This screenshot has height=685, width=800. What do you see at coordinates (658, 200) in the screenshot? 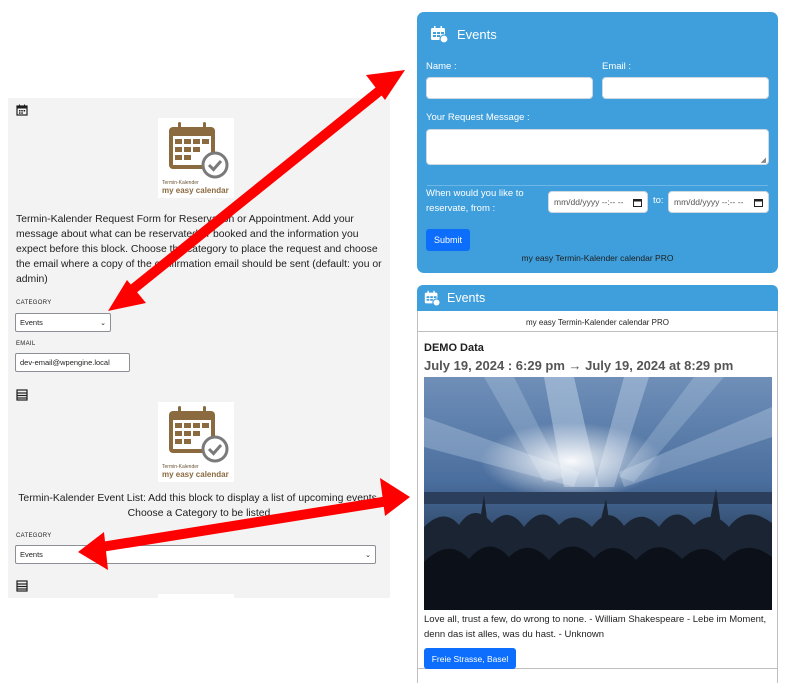
I see `to-label: to:` at bounding box center [658, 200].